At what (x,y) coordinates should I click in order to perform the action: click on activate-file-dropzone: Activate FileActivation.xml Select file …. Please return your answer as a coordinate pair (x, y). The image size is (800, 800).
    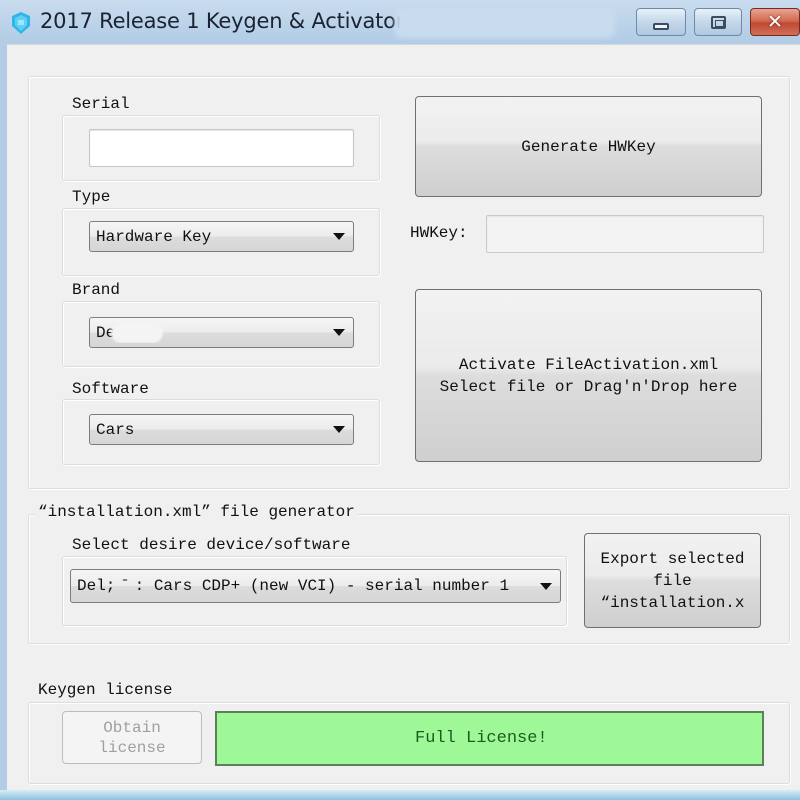
    Looking at the image, I should click on (588, 375).